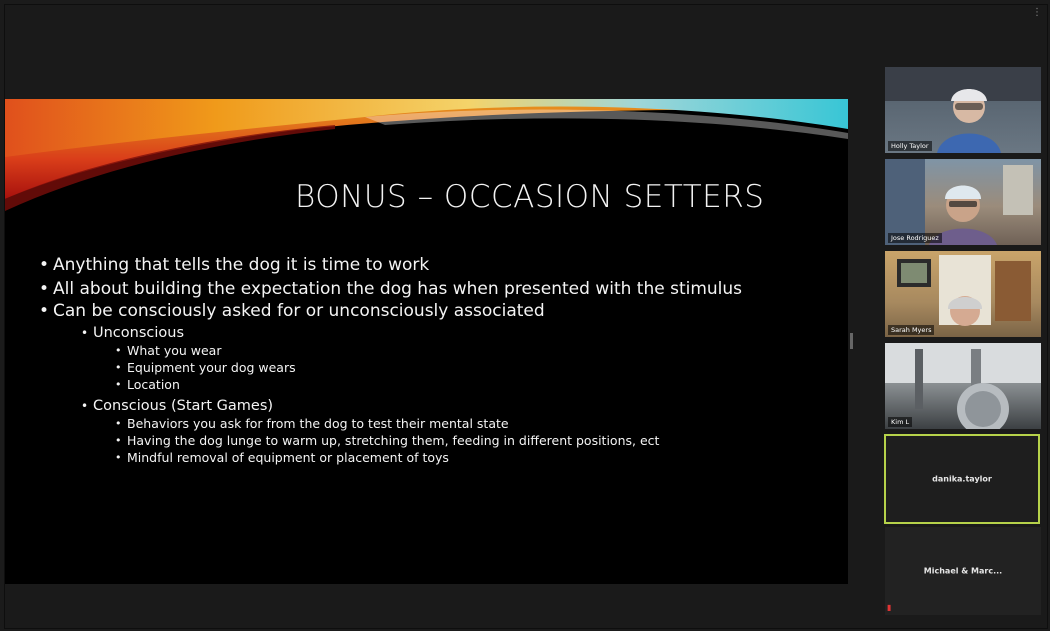 The height and width of the screenshot is (631, 1050). I want to click on sub-bullet-item: Unconscious, so click(455, 333).